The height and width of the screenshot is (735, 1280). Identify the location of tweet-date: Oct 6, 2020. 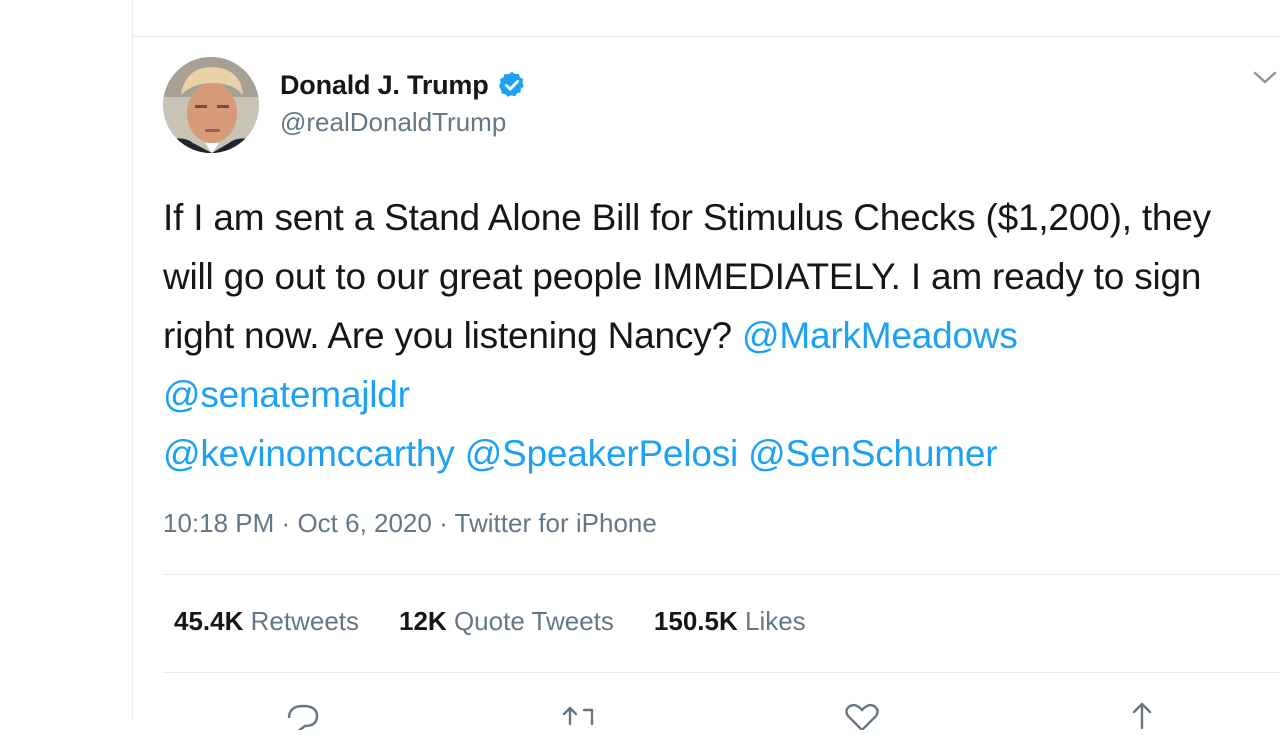
(364, 523).